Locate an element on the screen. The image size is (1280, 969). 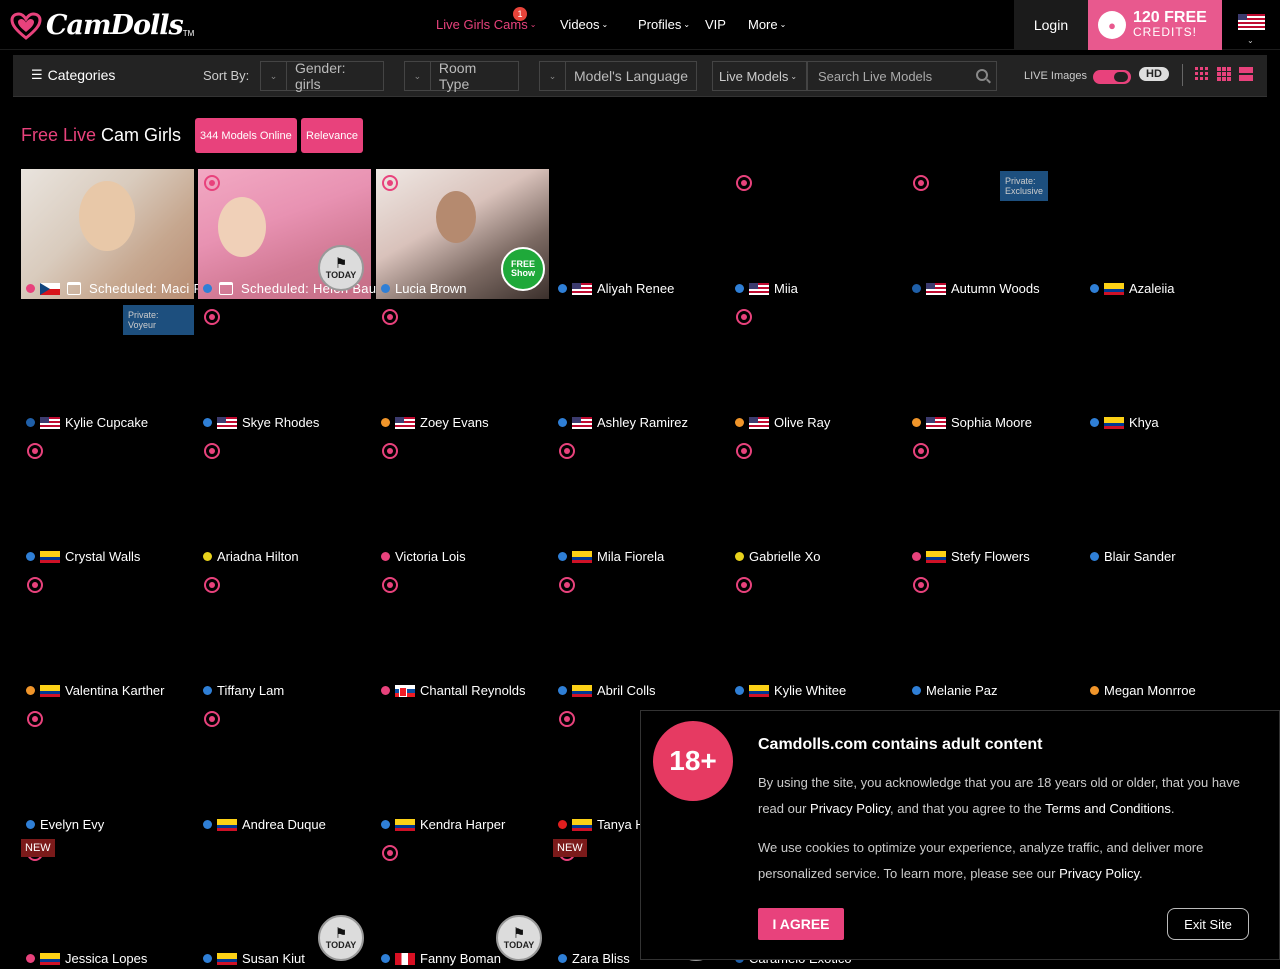
model-name: Ariadna Hilton is located at coordinates (258, 556).